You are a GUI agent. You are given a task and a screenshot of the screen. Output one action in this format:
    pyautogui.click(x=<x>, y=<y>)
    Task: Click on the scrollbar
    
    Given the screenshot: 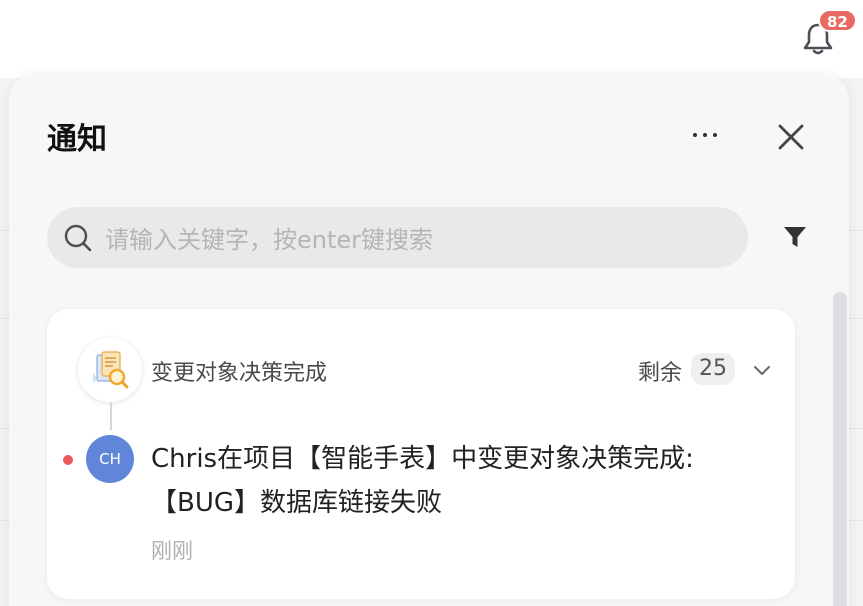 What is the action you would take?
    pyautogui.click(x=840, y=449)
    